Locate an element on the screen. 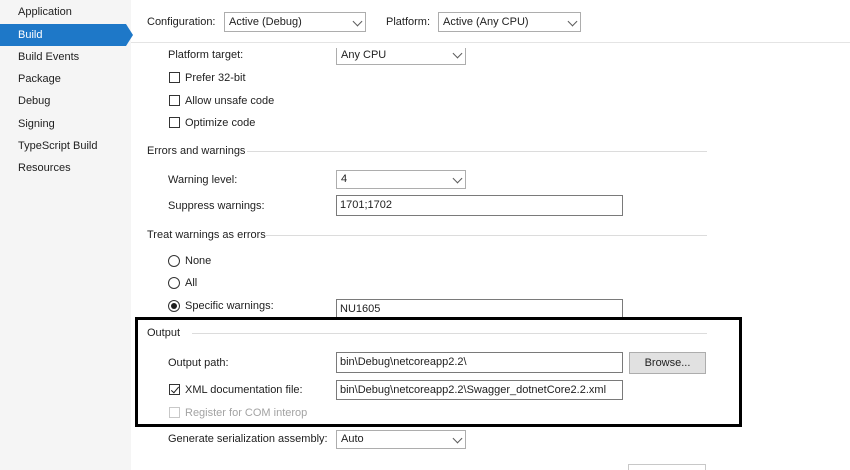 This screenshot has width=850, height=470. treat-none-radio is located at coordinates (174, 261).